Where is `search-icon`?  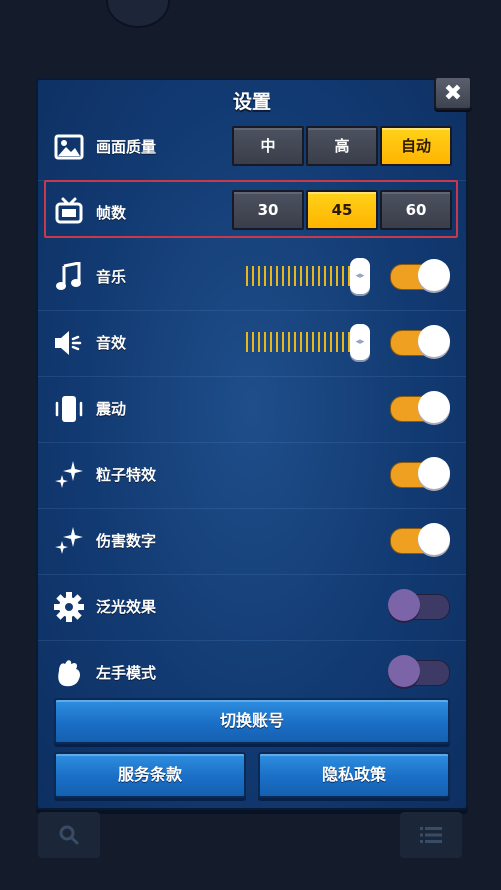 search-icon is located at coordinates (69, 835).